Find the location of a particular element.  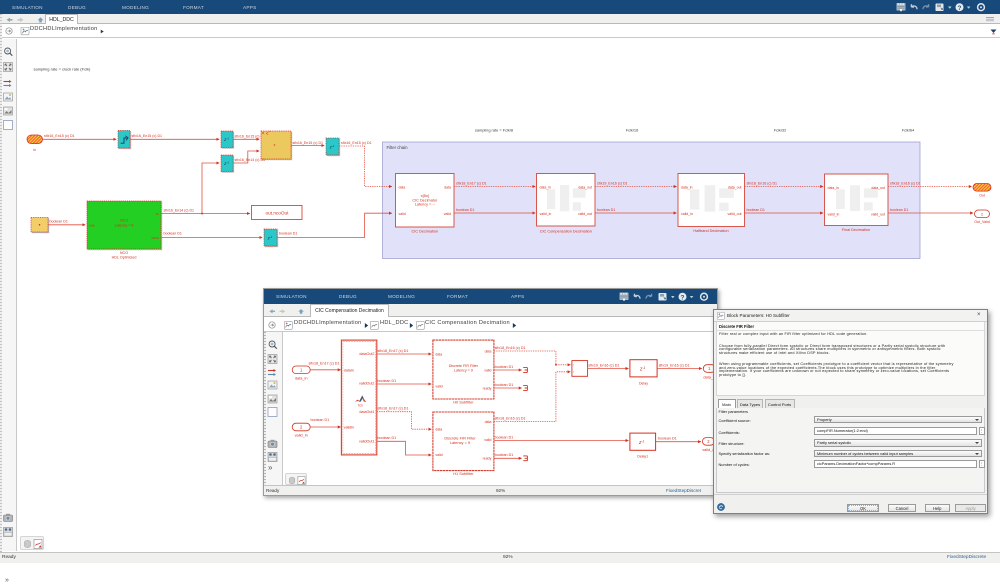

svg-text: 2 is located at coordinates (982, 215).